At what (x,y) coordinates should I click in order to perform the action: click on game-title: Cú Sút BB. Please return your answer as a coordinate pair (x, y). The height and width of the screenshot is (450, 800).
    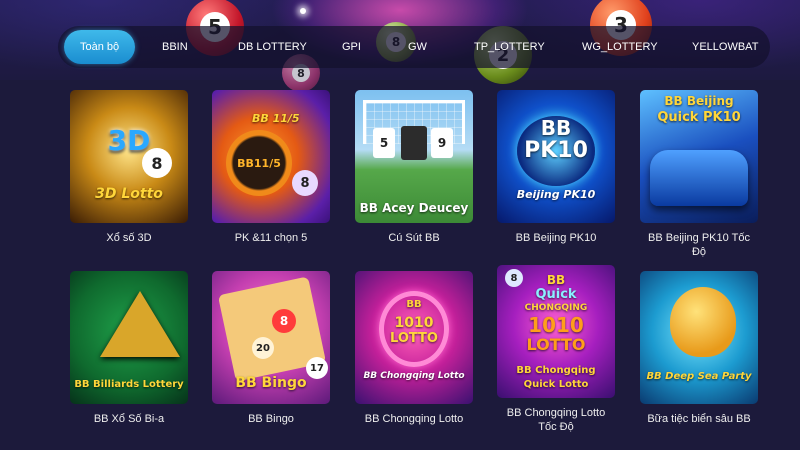
    Looking at the image, I should click on (414, 238).